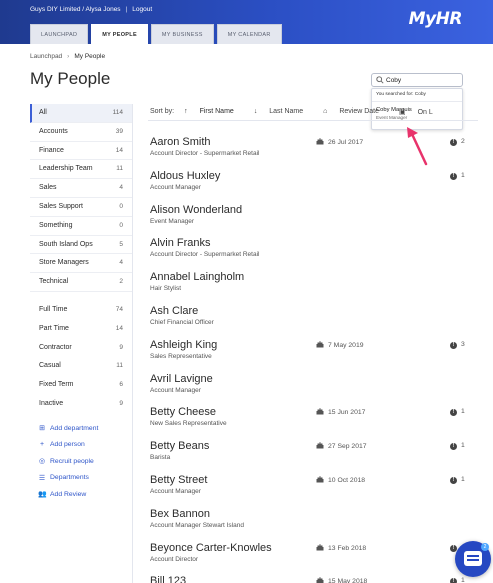 The image size is (493, 583). I want to click on review-date: 10 Oct 2018, so click(340, 479).